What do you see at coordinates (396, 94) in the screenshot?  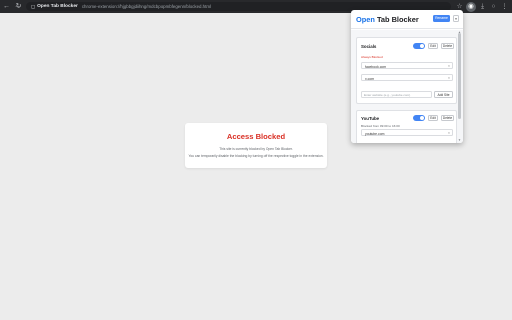 I see `add-site-input: Enter website (e.g., youtube.com)` at bounding box center [396, 94].